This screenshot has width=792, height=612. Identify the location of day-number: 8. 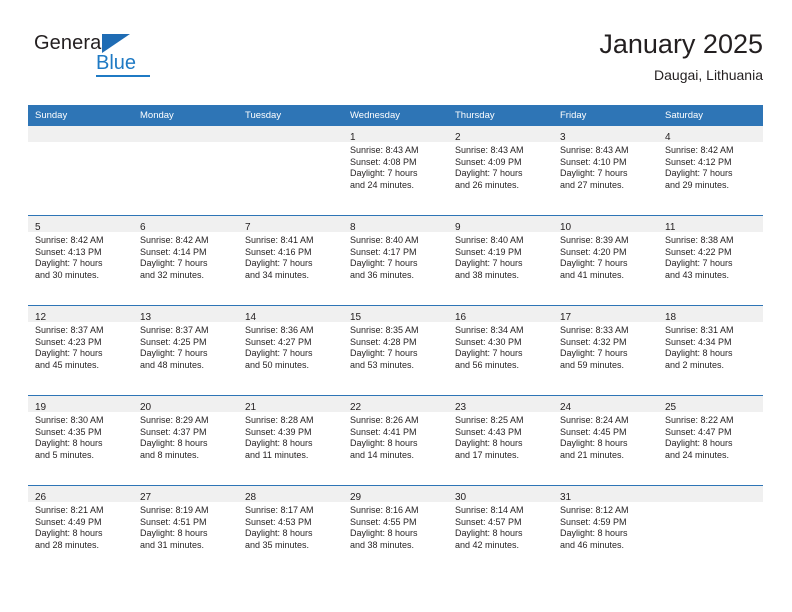
(353, 227).